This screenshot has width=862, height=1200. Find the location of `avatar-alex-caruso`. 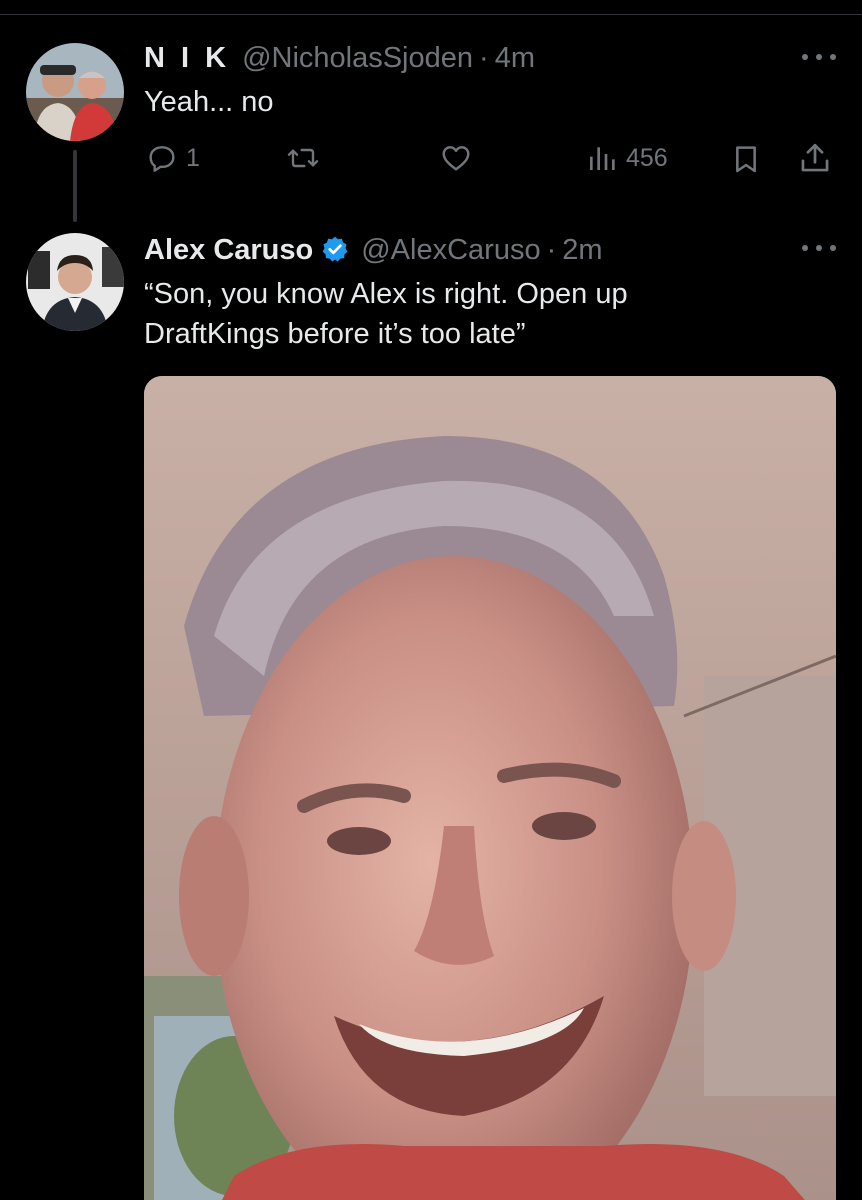

avatar-alex-caruso is located at coordinates (75, 282).